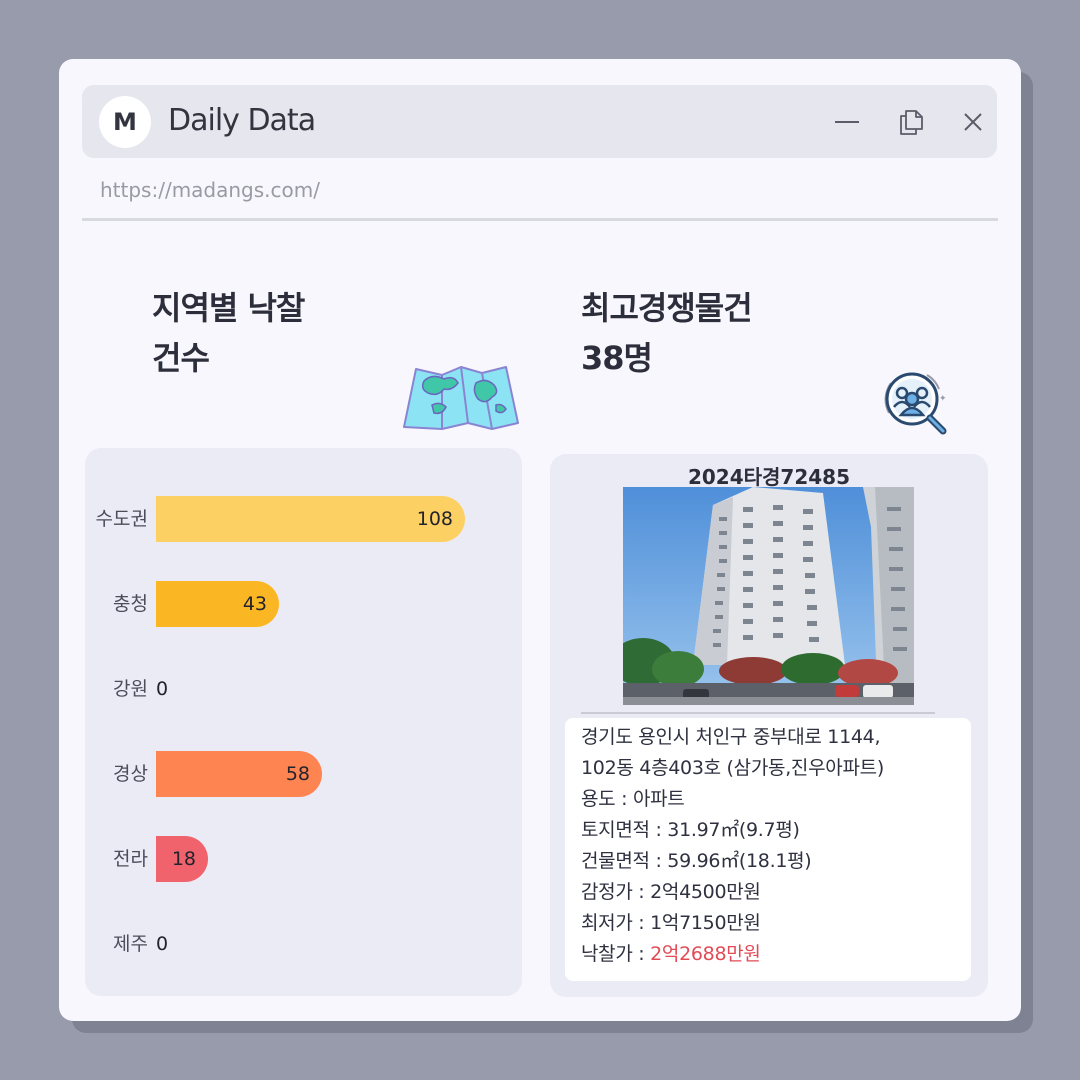  Describe the element at coordinates (539, 121) in the screenshot. I see `title-bar: M Daily Data` at that location.